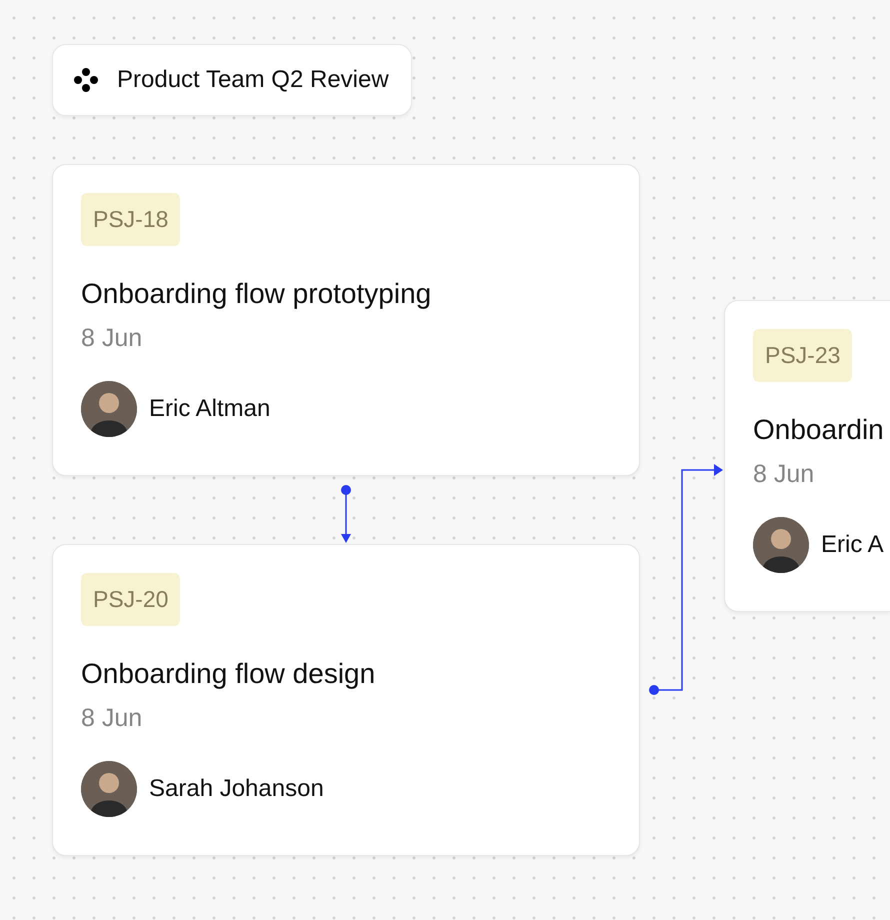 The image size is (890, 920). Describe the element at coordinates (346, 514) in the screenshot. I see `connector-arrow` at that location.